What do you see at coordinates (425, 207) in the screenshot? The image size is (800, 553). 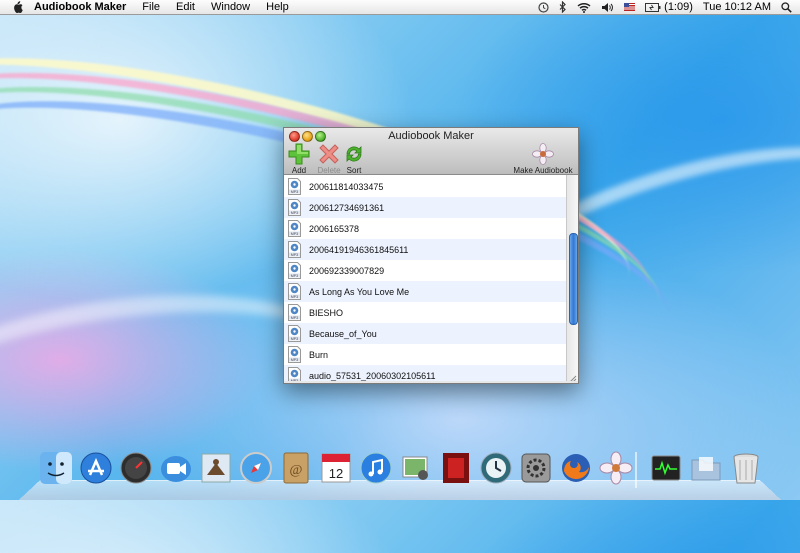 I see `list-item: MP3 200612734691361` at bounding box center [425, 207].